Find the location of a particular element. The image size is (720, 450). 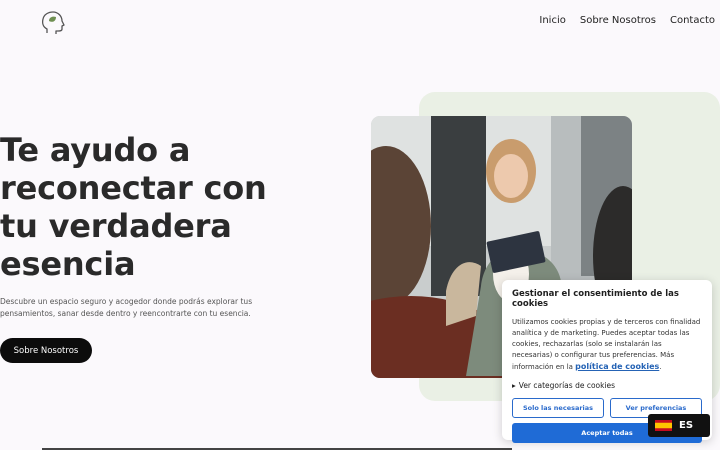

main-nav: Inicio Sobre Nosotros Contacto is located at coordinates (627, 20).